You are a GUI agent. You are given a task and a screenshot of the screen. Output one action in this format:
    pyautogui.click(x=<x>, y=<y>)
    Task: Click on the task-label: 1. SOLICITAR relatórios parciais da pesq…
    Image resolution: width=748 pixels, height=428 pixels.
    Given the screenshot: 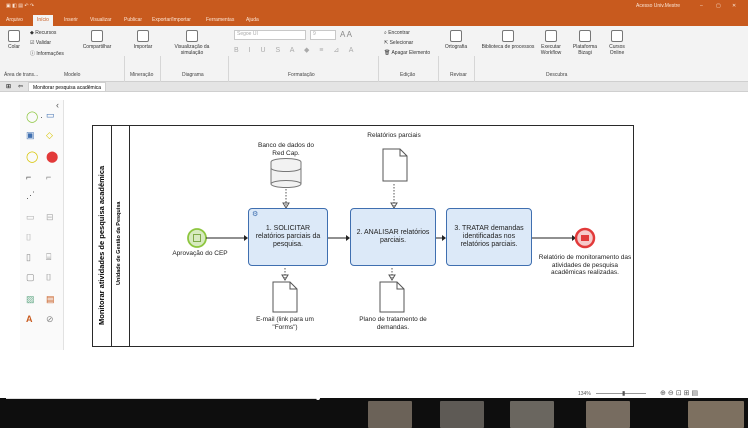 What is the action you would take?
    pyautogui.click(x=288, y=236)
    